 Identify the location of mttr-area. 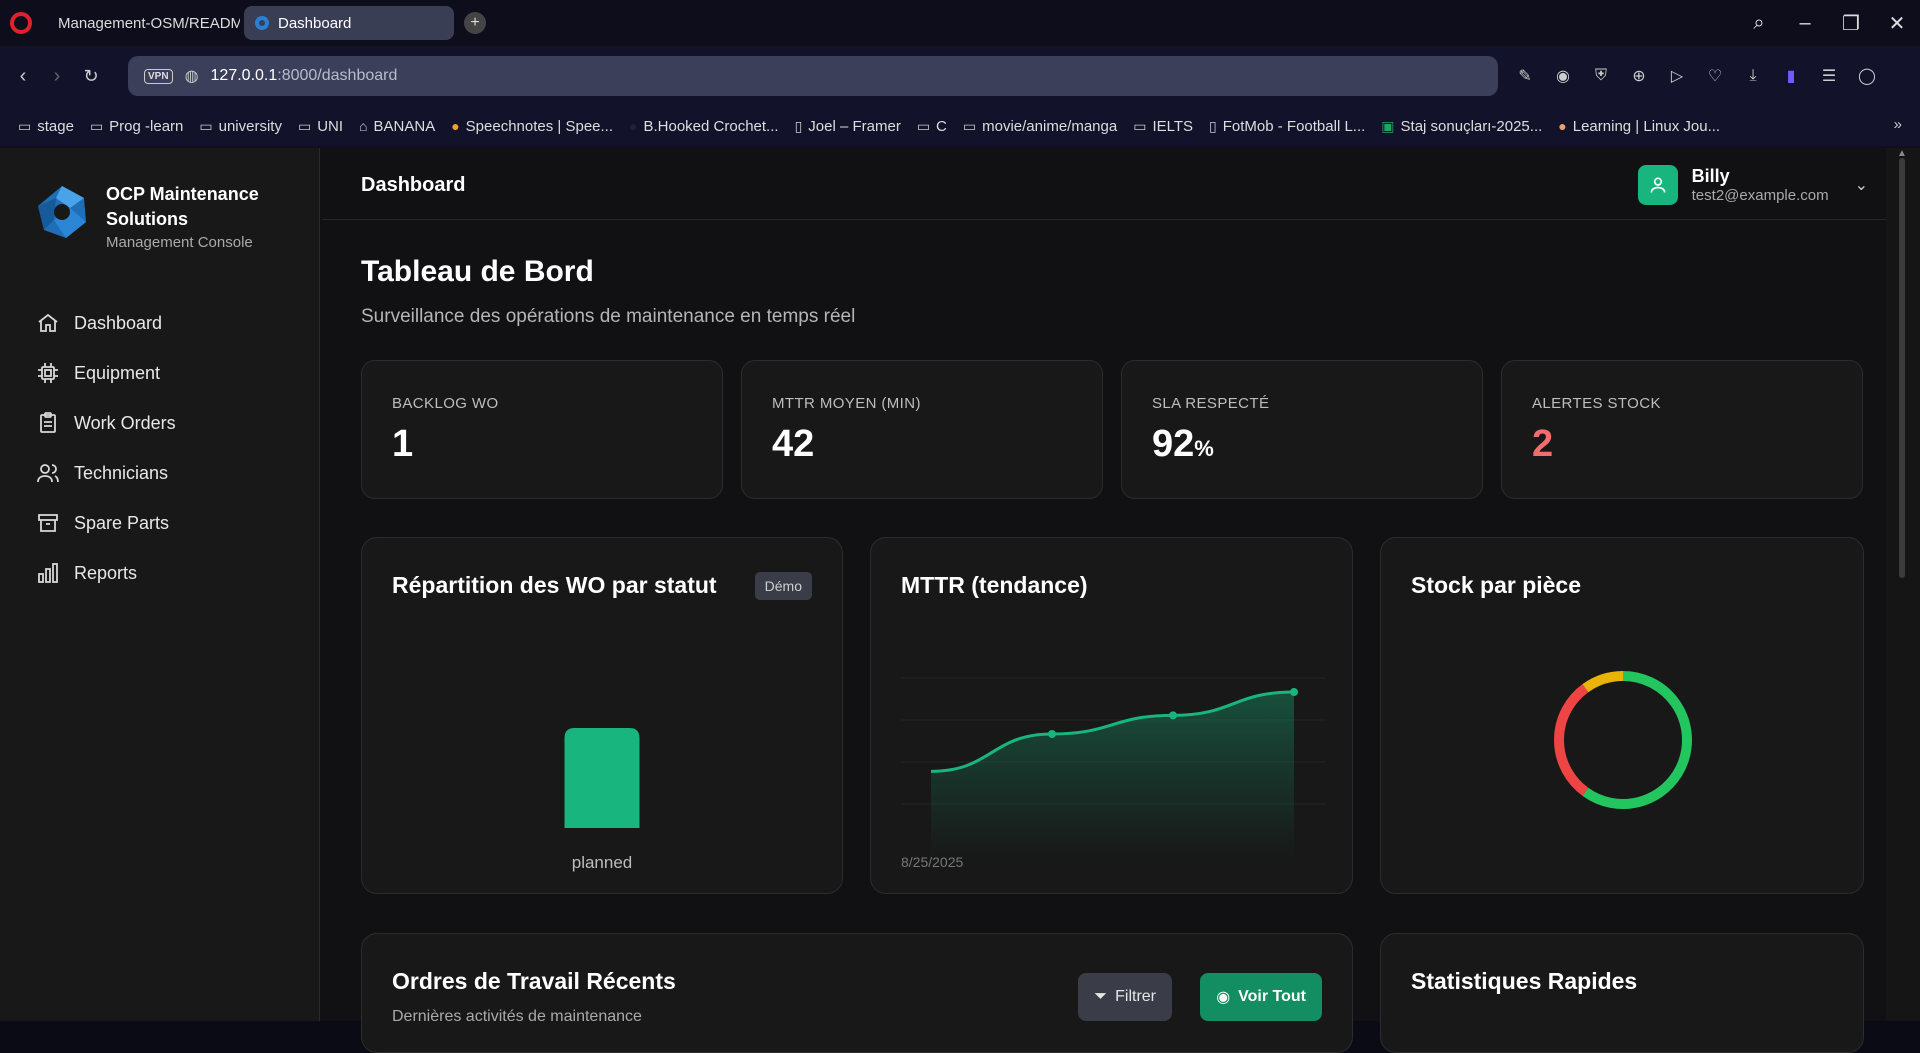
(1112, 775).